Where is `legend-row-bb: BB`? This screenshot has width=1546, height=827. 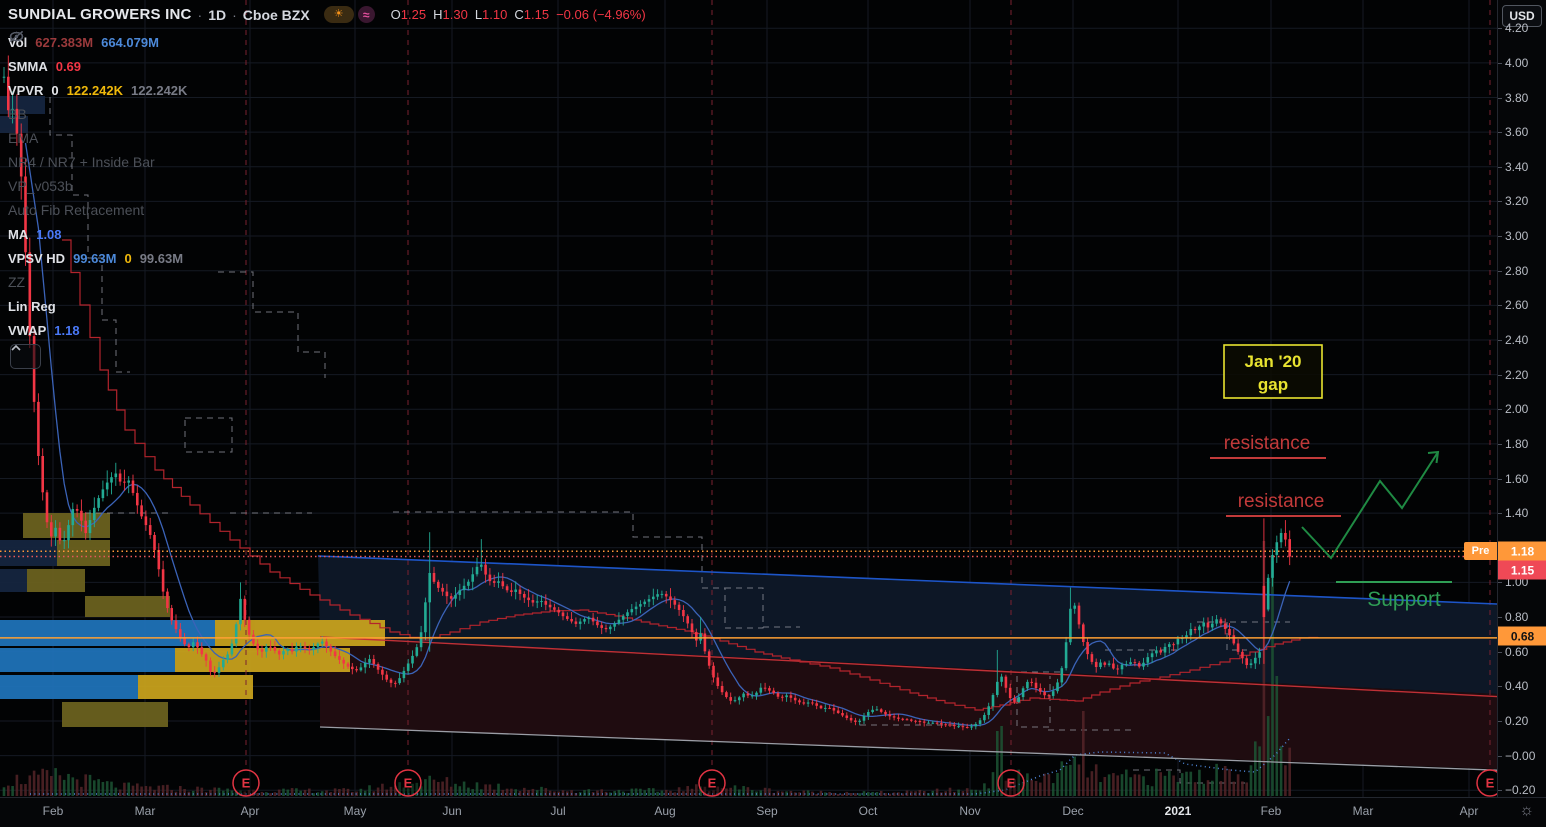
legend-row-bb: BB is located at coordinates (97, 78).